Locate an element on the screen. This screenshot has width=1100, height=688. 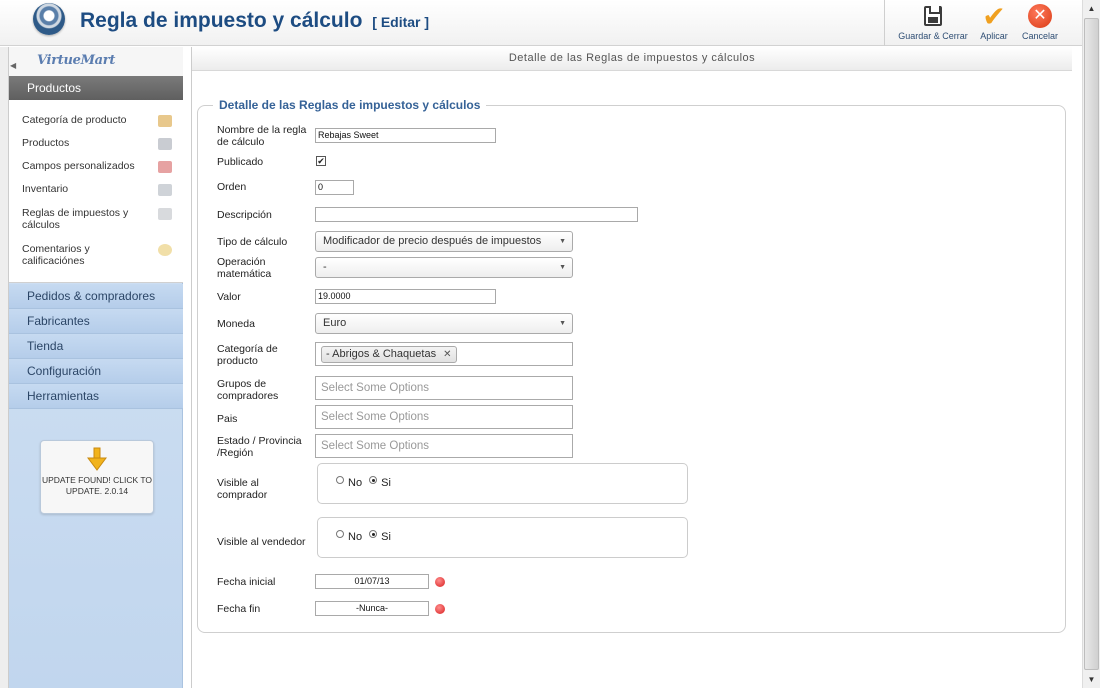
category-icon is located at coordinates (165, 121).